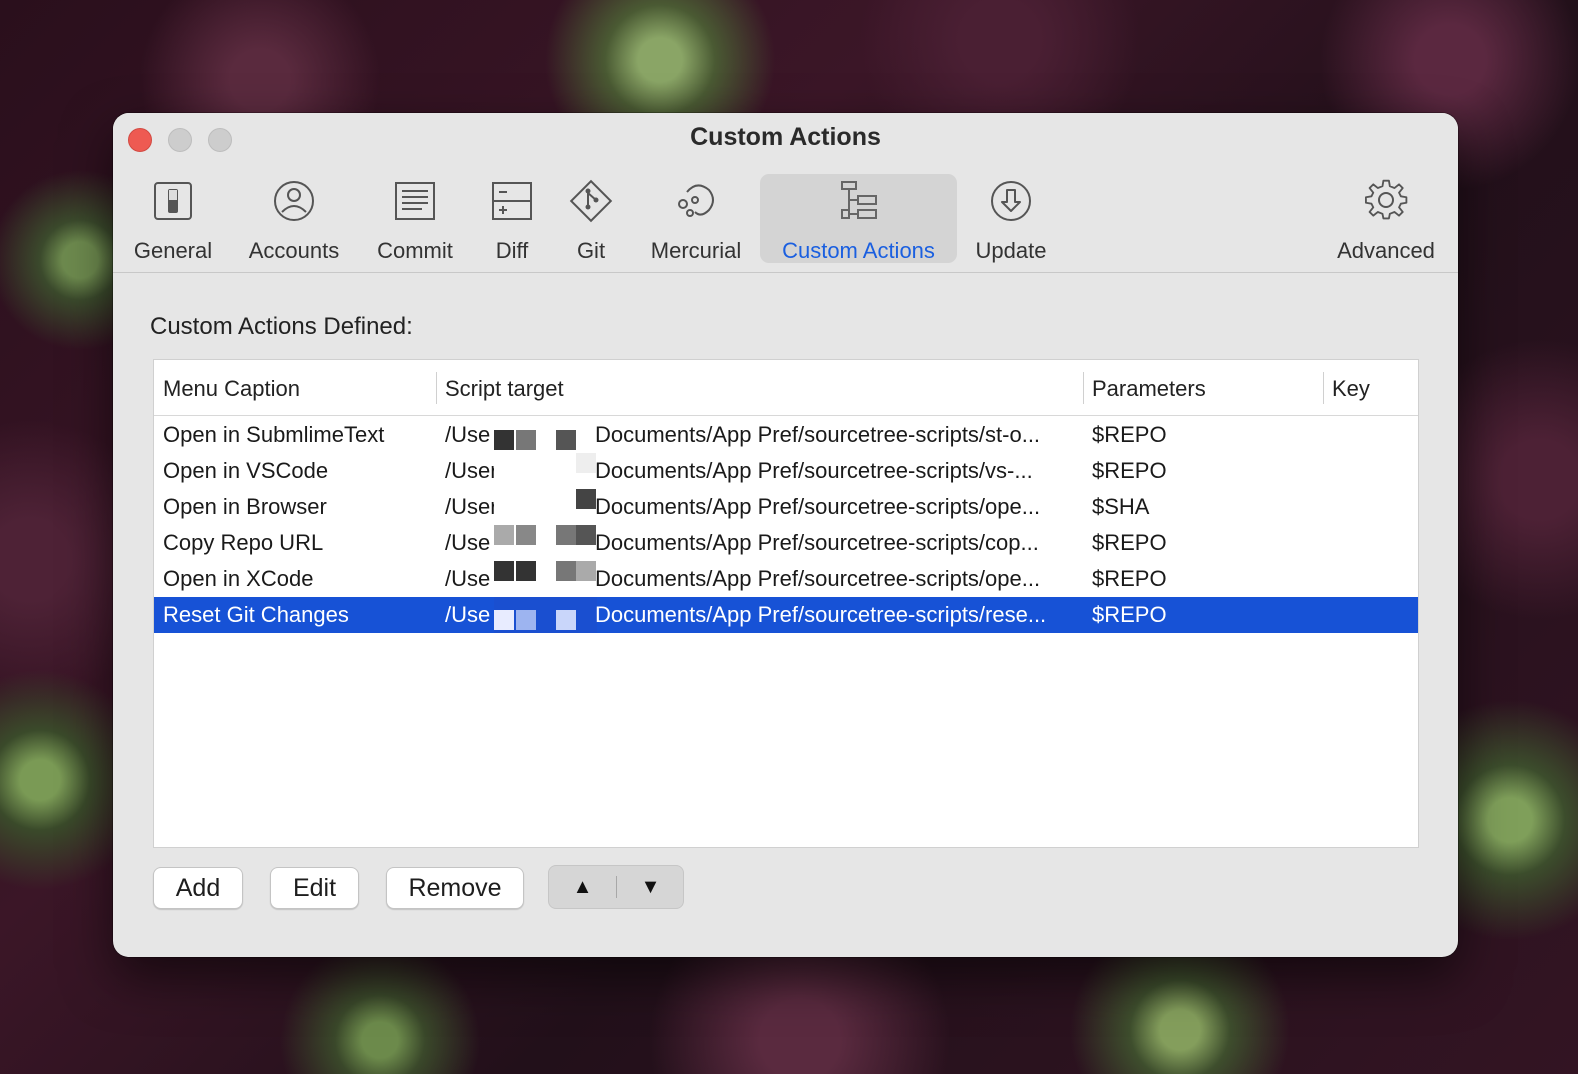  What do you see at coordinates (295, 387) in the screenshot?
I see `column-header-menu-caption: Menu Caption` at bounding box center [295, 387].